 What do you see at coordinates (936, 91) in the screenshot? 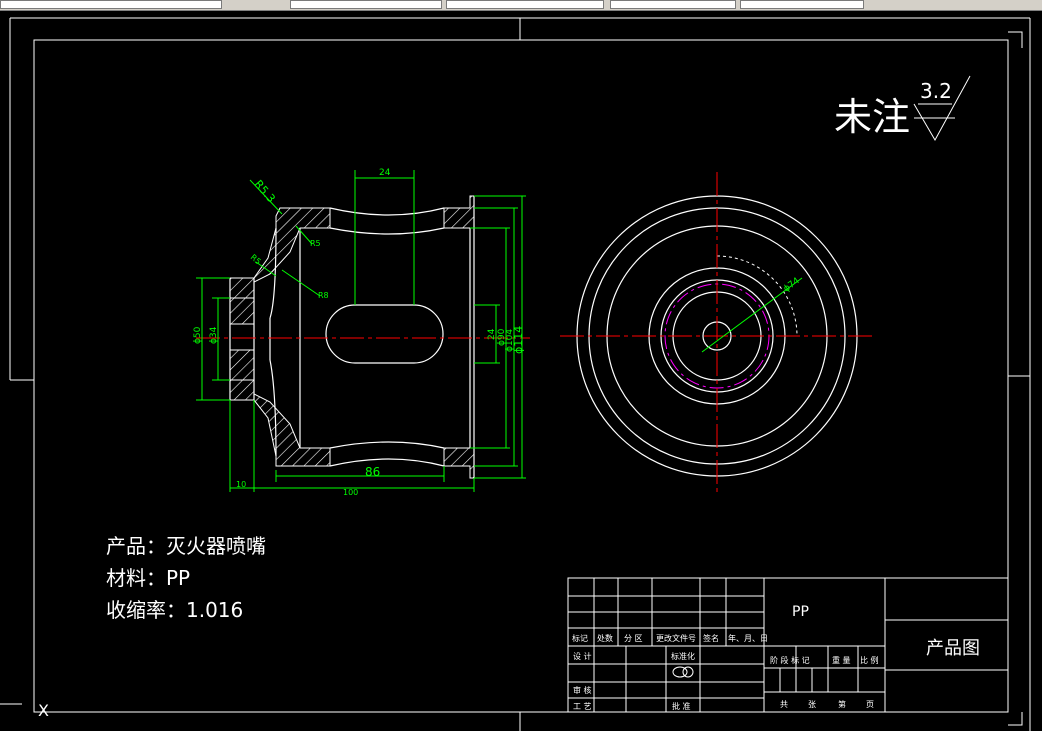
I see `roughness-value: 3.2` at bounding box center [936, 91].